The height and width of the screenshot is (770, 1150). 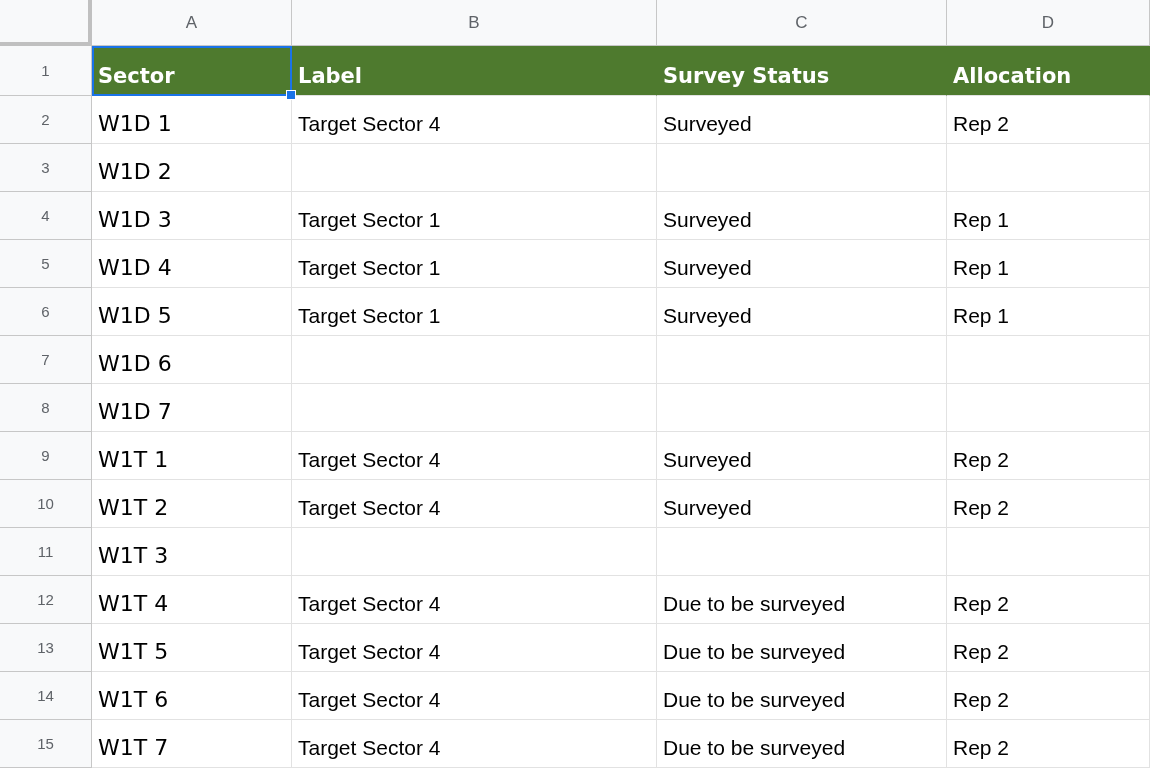 I want to click on table-cell: W1D 4, so click(x=192, y=264).